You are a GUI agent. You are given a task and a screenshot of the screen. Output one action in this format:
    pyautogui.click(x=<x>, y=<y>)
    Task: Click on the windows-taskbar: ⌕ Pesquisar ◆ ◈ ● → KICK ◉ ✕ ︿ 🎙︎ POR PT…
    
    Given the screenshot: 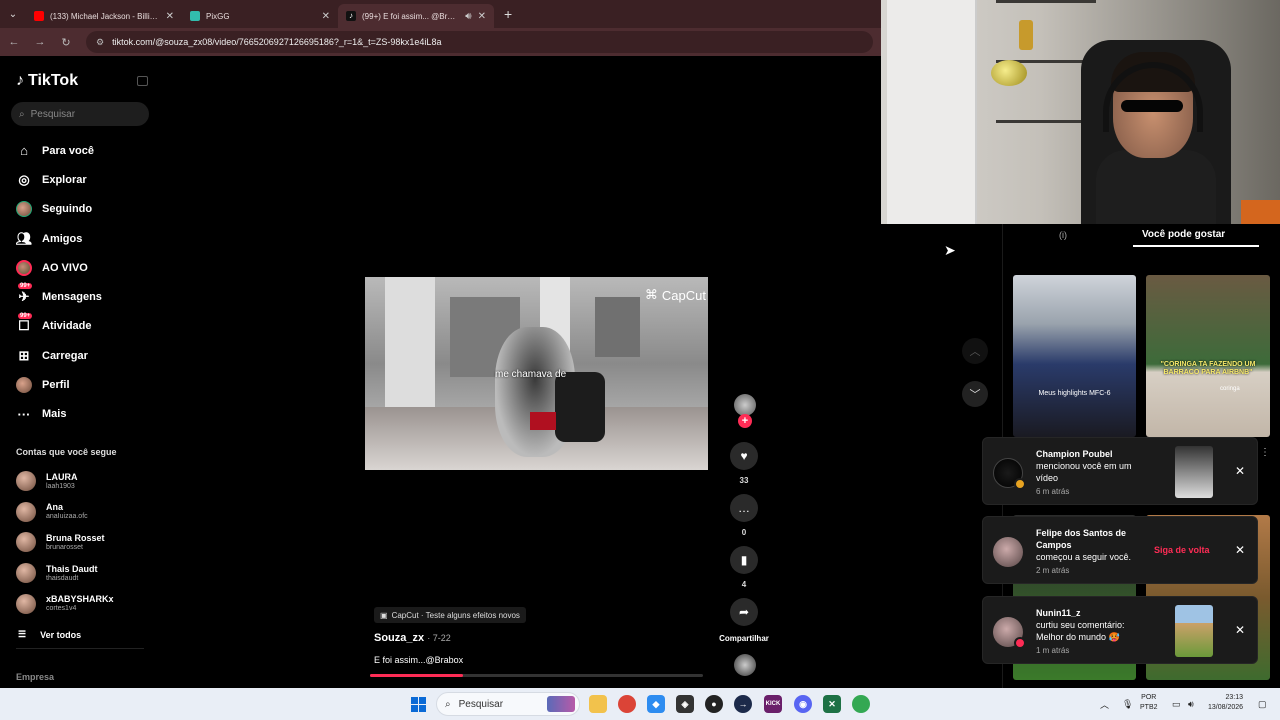 What is the action you would take?
    pyautogui.click(x=640, y=704)
    